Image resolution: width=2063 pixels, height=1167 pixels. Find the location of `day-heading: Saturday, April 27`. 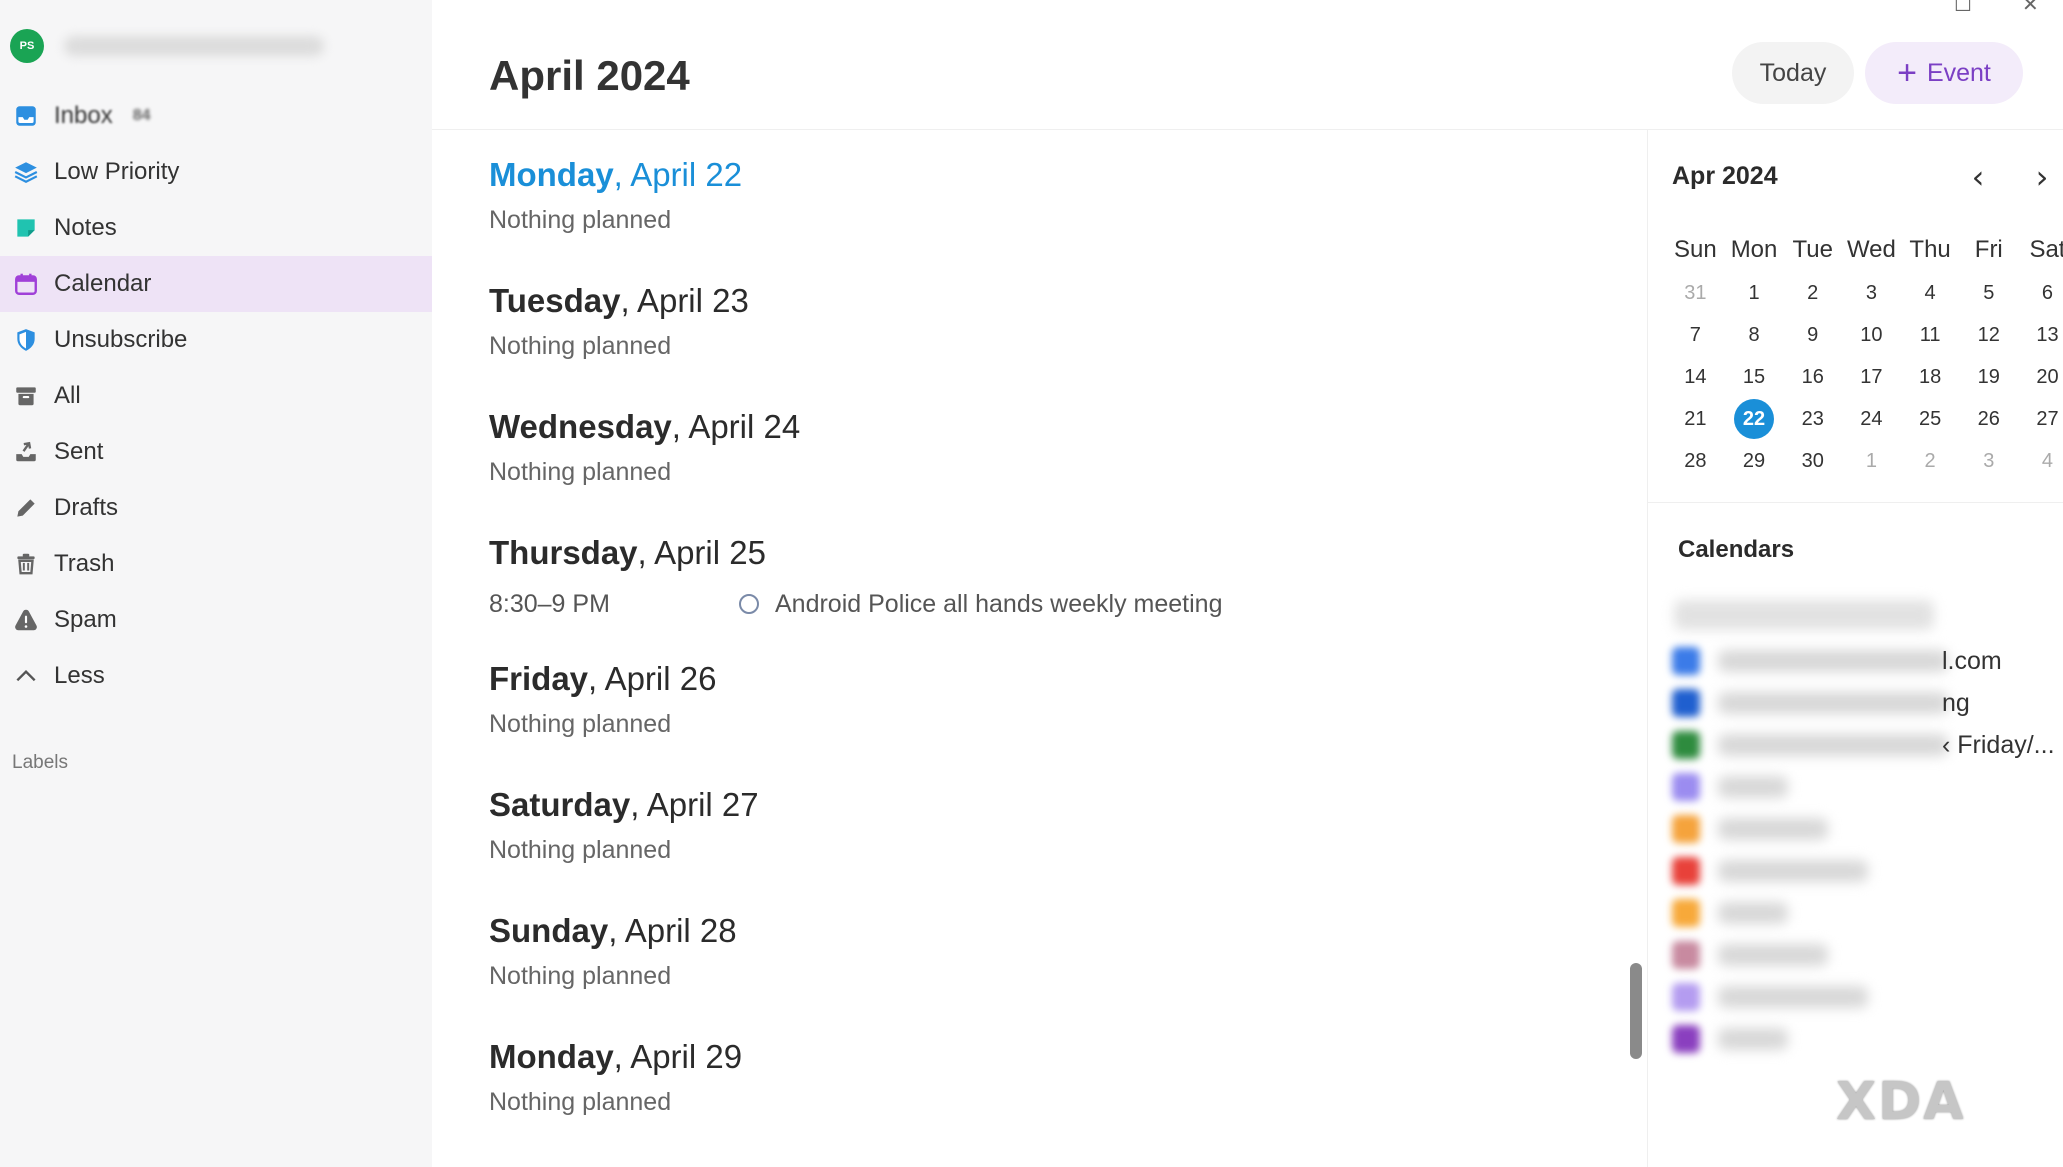

day-heading: Saturday, April 27 is located at coordinates (1039, 805).